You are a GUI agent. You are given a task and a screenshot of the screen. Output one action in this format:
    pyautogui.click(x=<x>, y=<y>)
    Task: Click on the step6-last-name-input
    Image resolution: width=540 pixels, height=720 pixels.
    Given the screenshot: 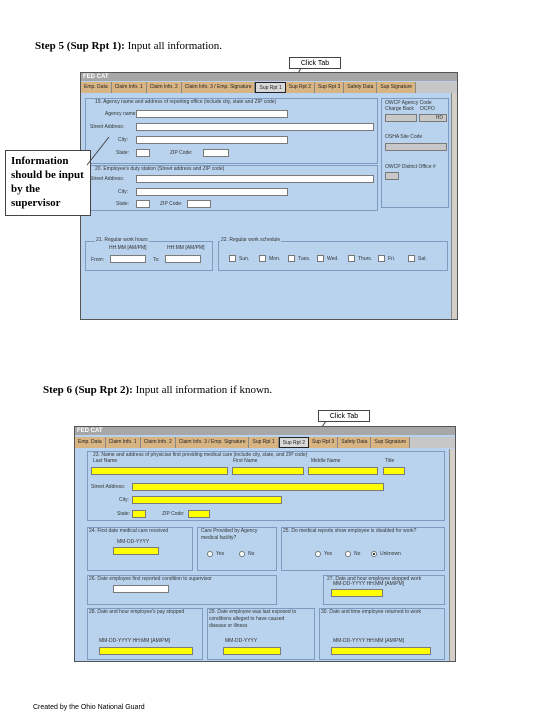 What is the action you would take?
    pyautogui.click(x=159, y=471)
    